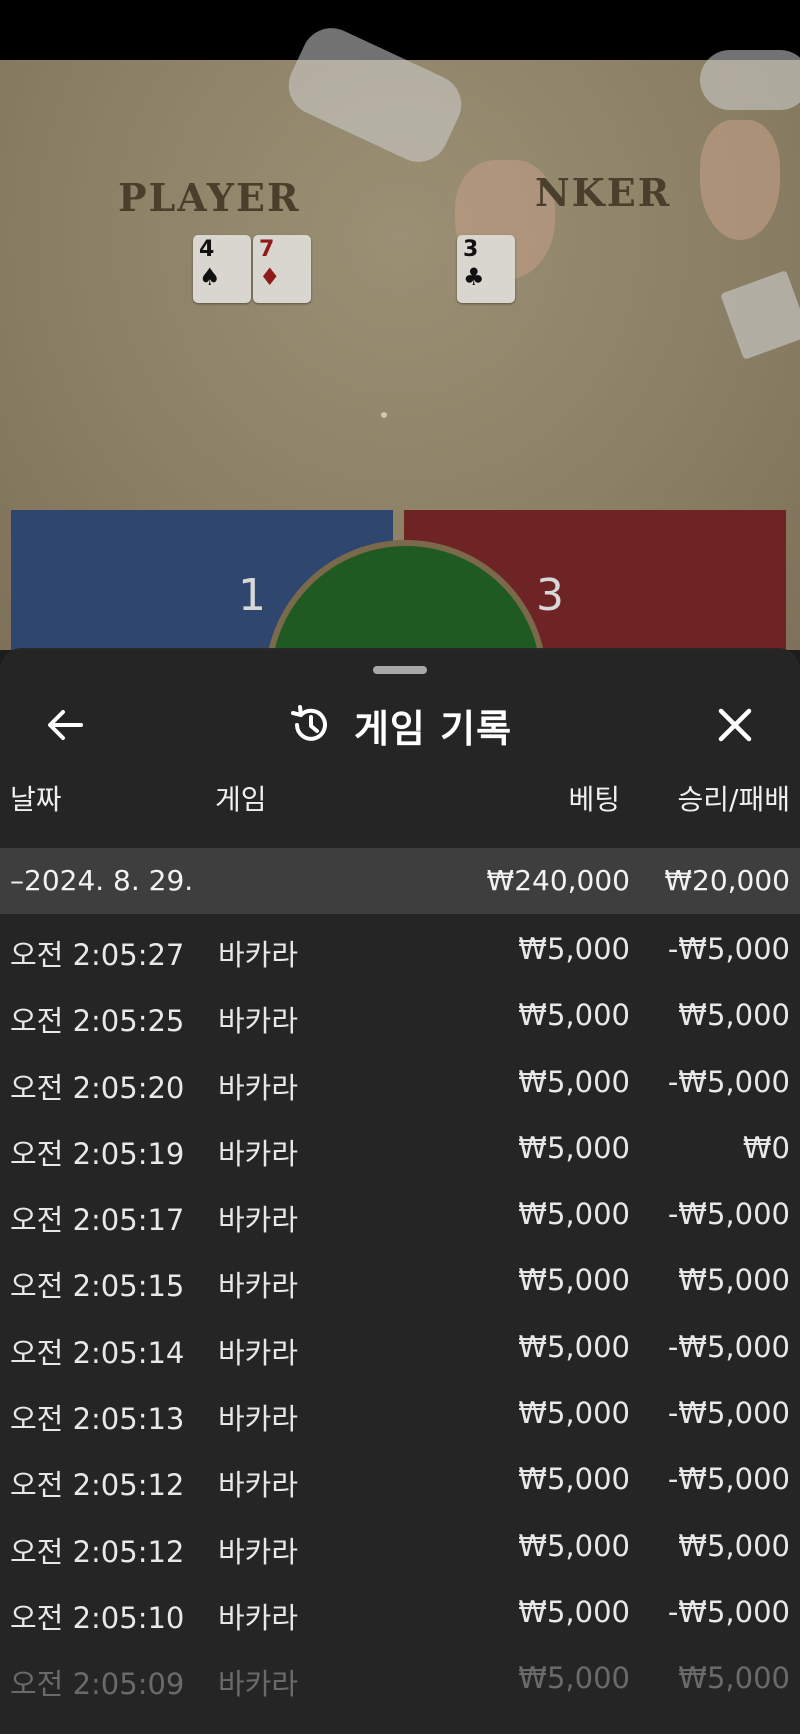 The image size is (800, 1734). I want to click on row-time: 오전 2:05:20, so click(97, 1087).